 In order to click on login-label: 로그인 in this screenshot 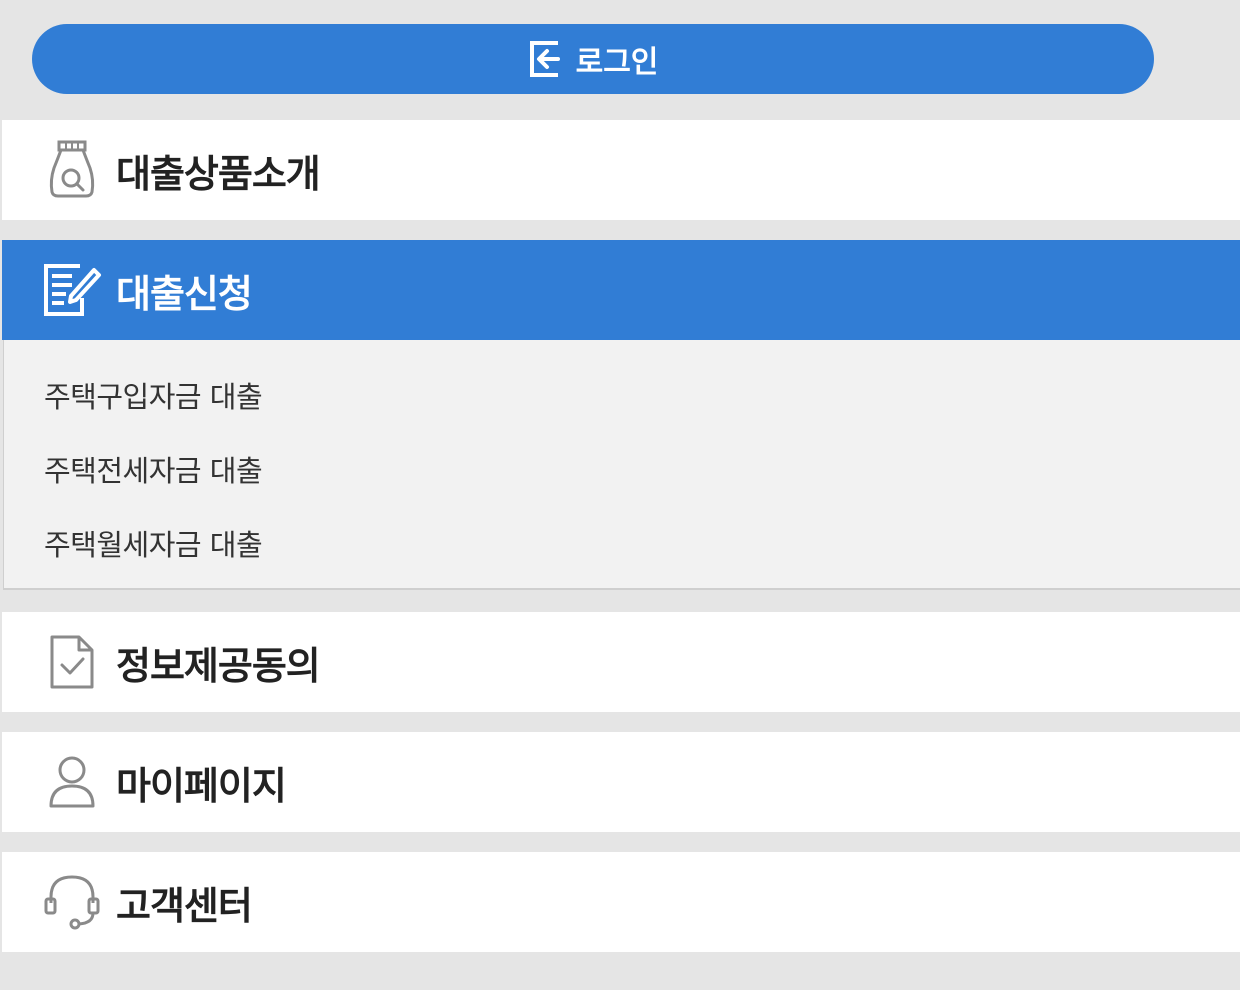, I will do `click(617, 62)`.